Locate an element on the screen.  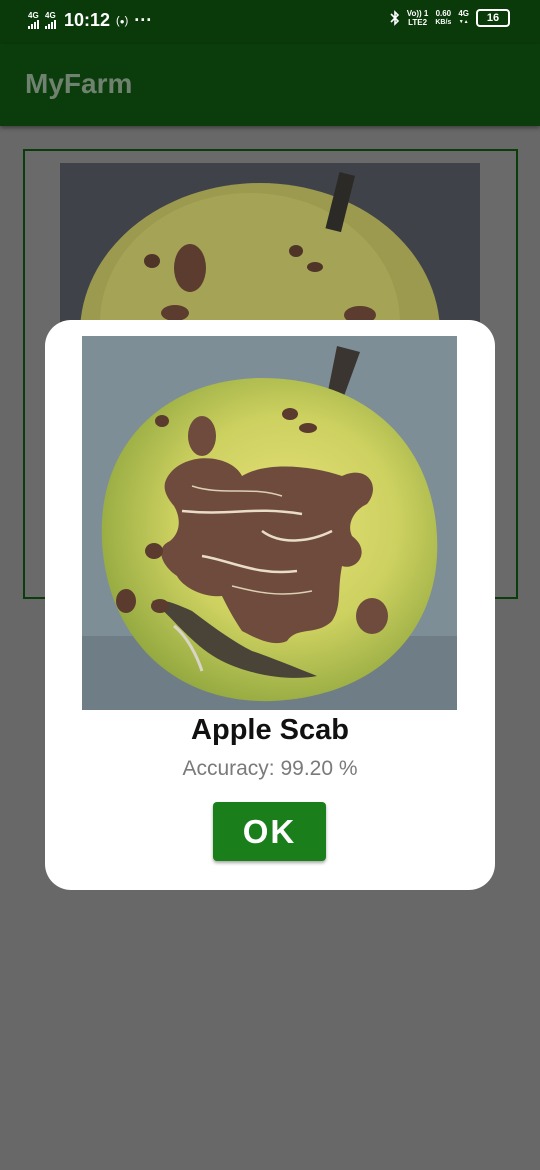
clock: 10:12 is located at coordinates (87, 20).